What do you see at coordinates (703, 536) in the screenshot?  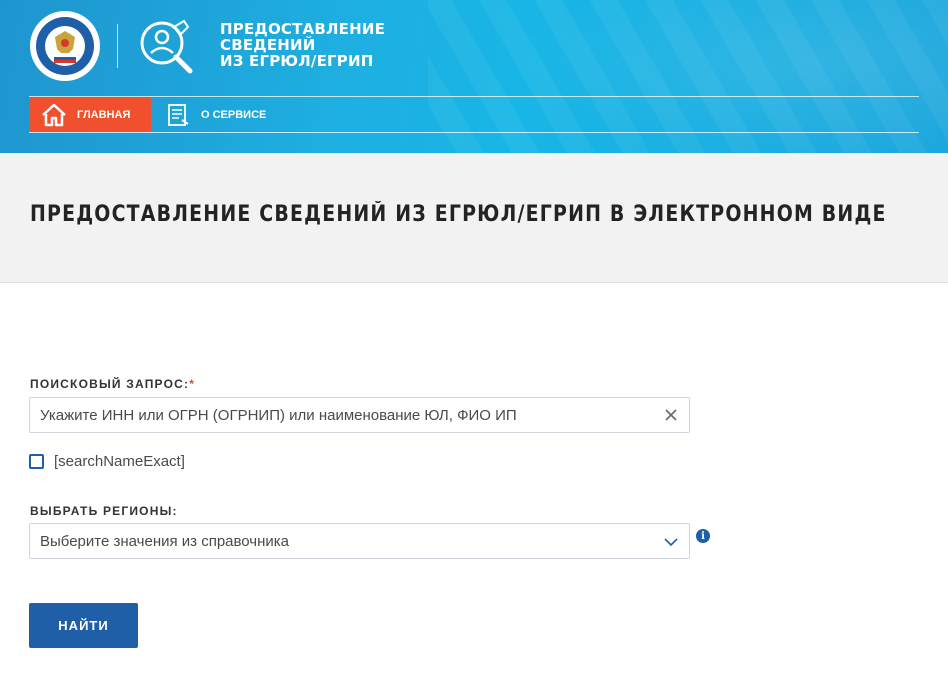 I see `info-icon: i` at bounding box center [703, 536].